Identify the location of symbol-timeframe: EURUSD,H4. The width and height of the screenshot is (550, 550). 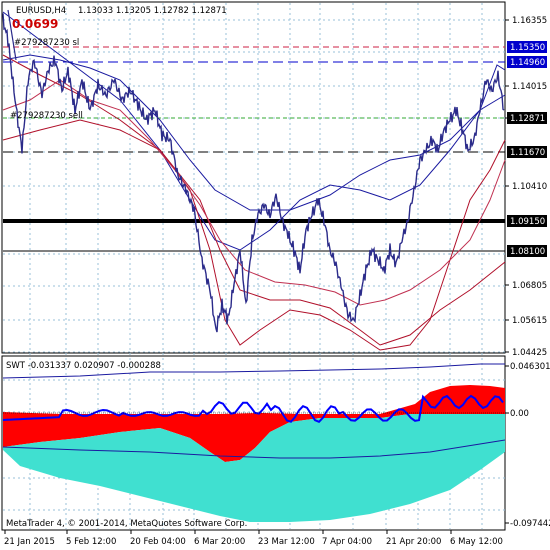
(41, 11).